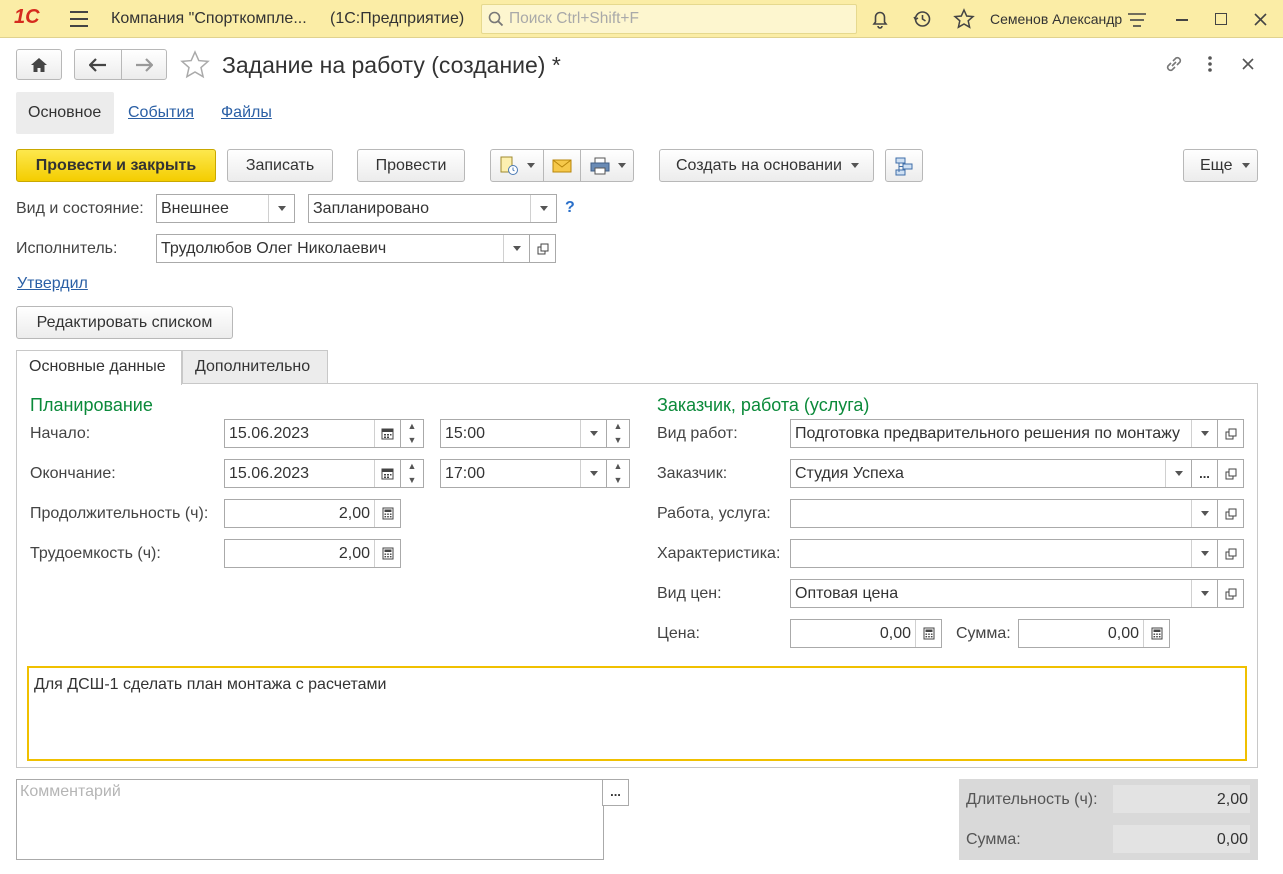 This screenshot has height=874, width=1283. What do you see at coordinates (60, 433) in the screenshot?
I see `start-label: Начало:` at bounding box center [60, 433].